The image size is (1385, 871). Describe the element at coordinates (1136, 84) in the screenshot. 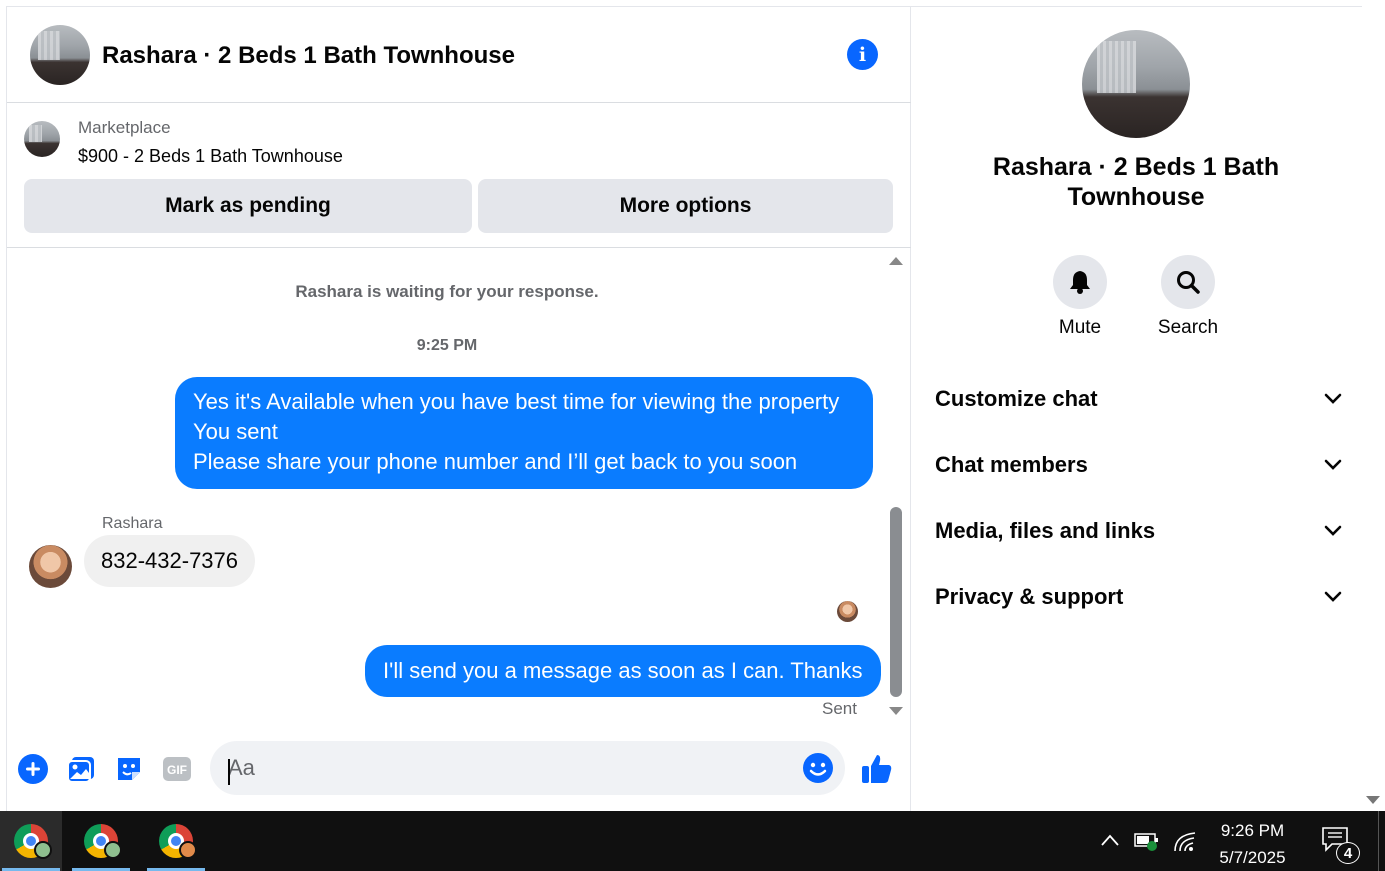

I see `details-avatar` at that location.